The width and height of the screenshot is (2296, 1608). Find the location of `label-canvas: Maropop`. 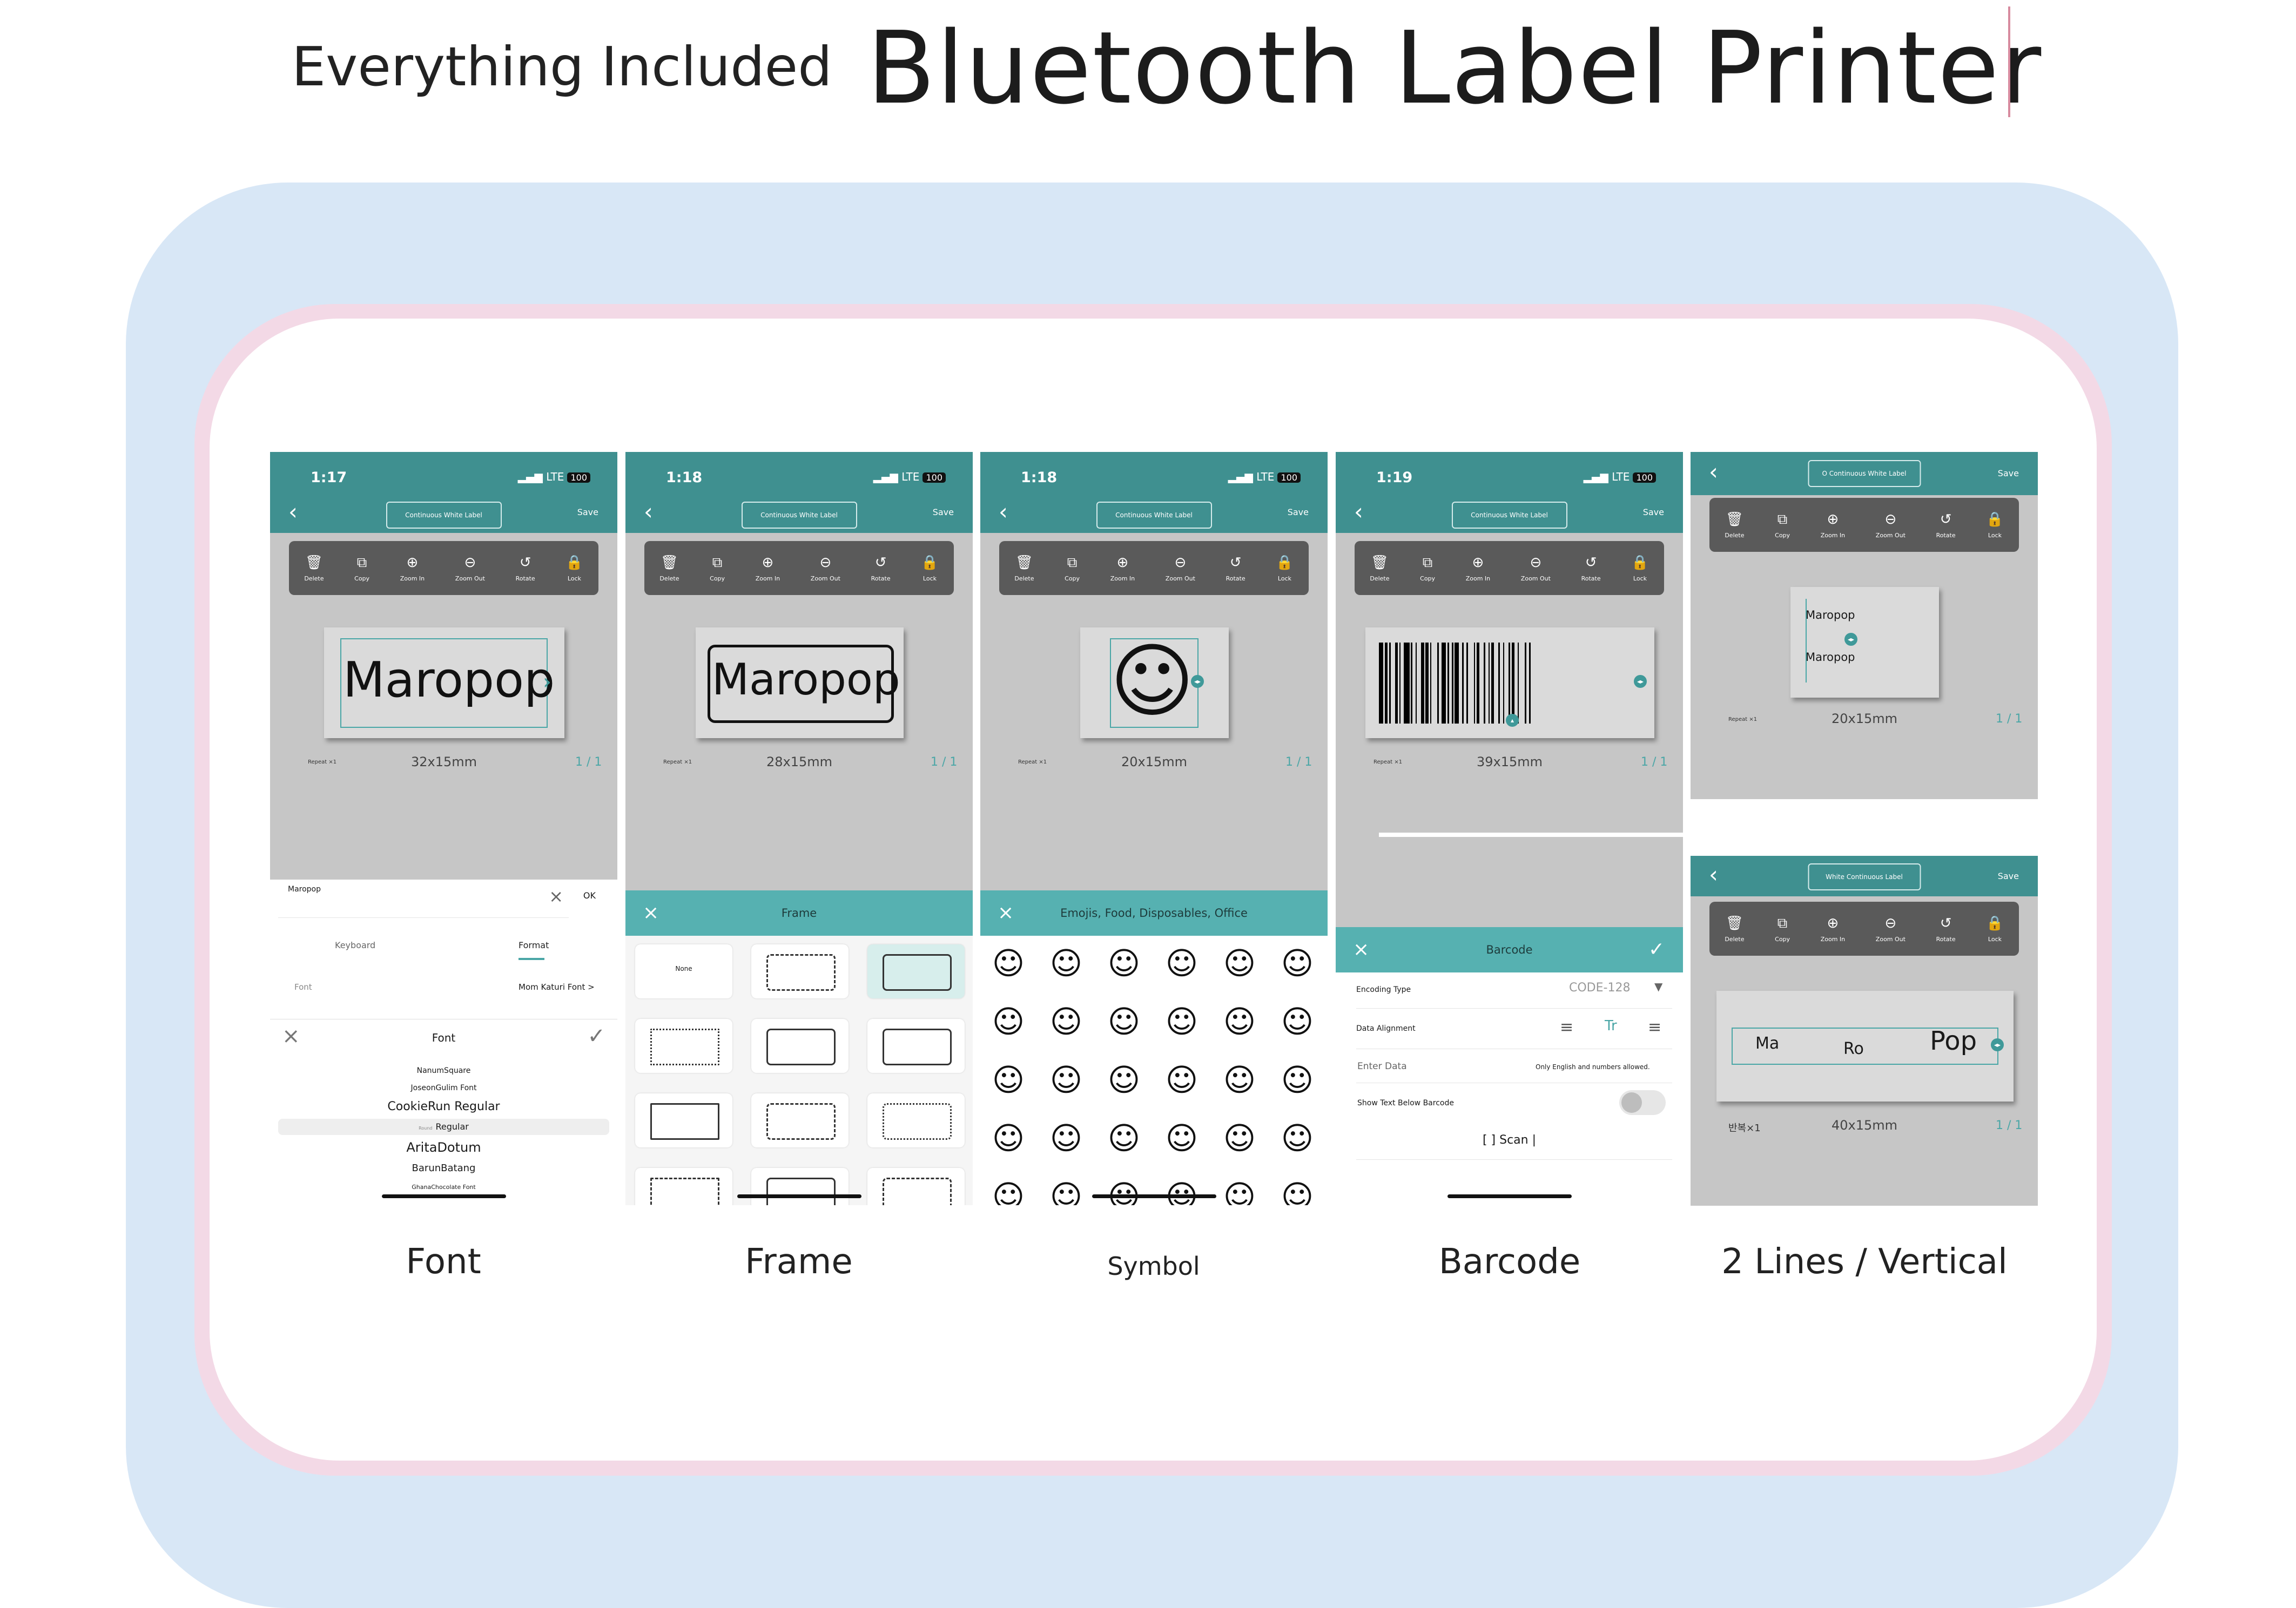

label-canvas: Maropop is located at coordinates (800, 683).